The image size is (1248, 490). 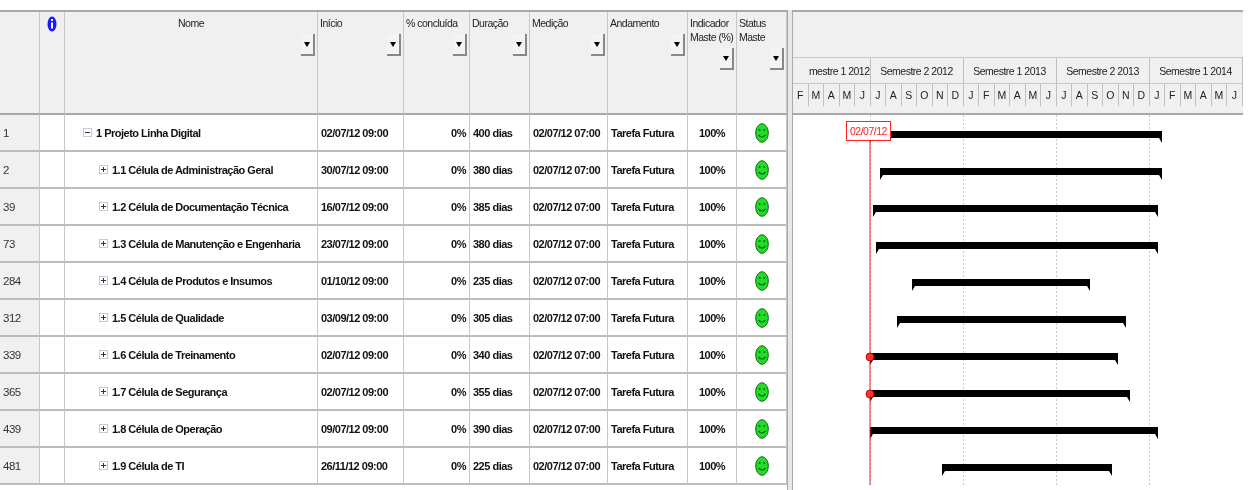 I want to click on row-number: 312, so click(x=12, y=317).